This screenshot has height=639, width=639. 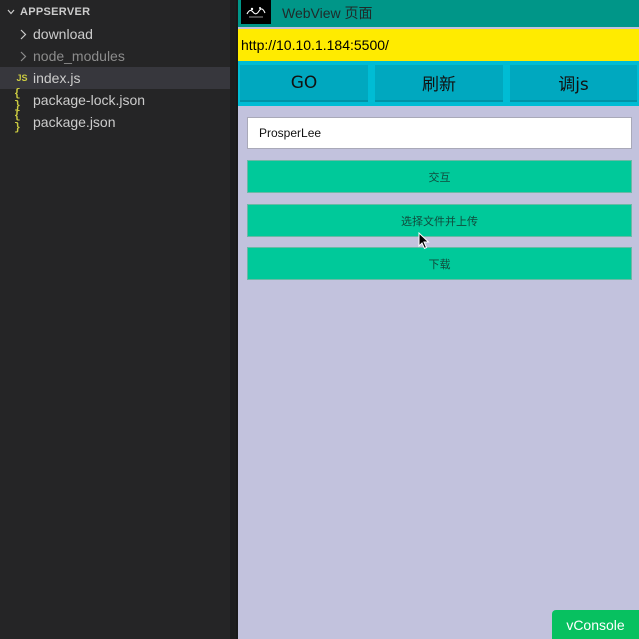 I want to click on url-input: http://10.10.1.184:5500/, so click(x=438, y=45).